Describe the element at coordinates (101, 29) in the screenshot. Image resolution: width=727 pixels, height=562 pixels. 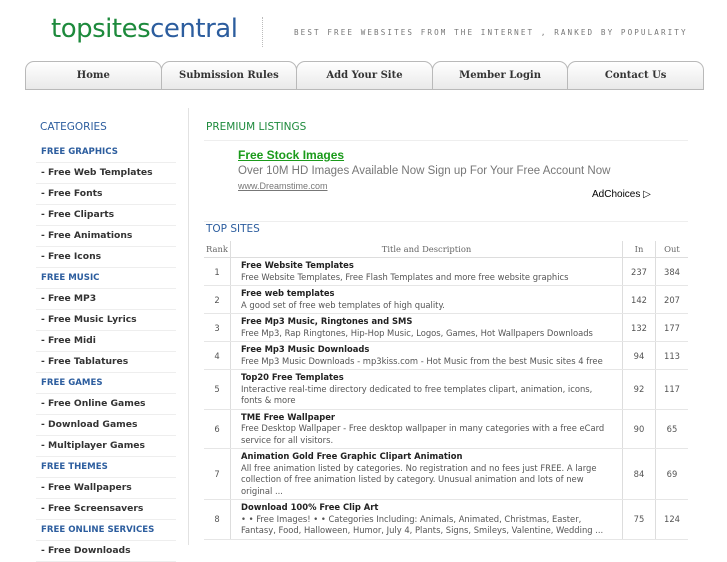
I see `logo-part-1: topsites` at that location.